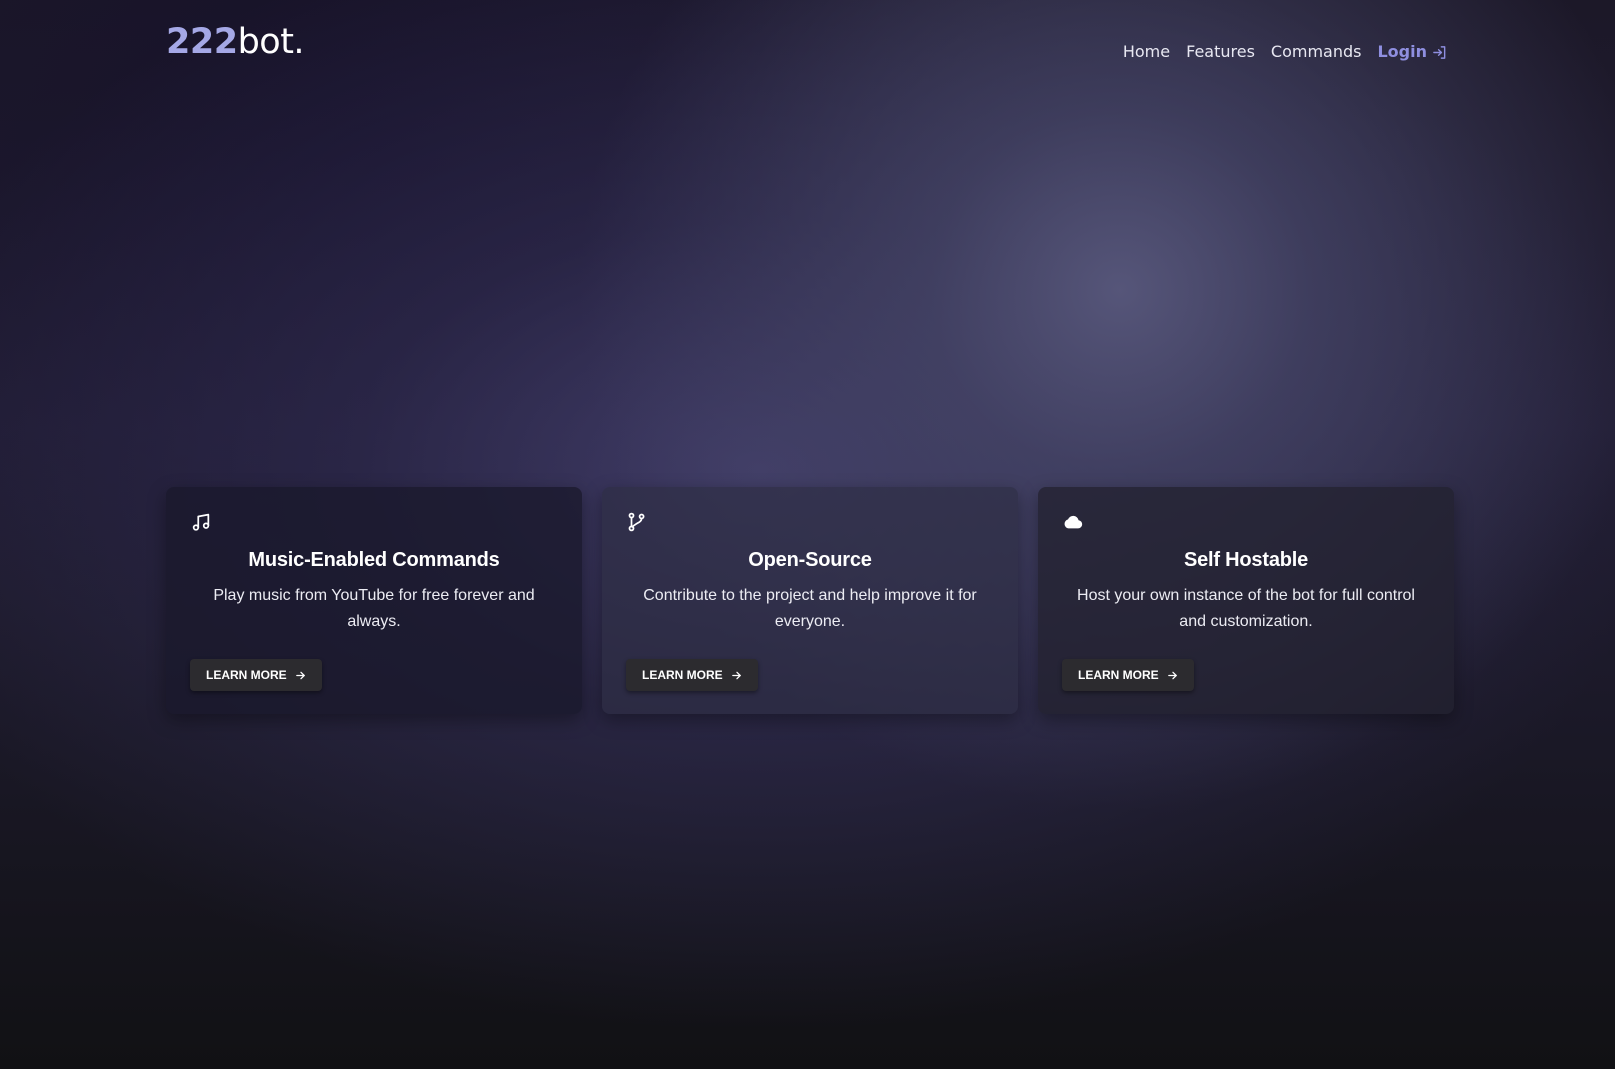 The image size is (1615, 1069). I want to click on cloud-icon, so click(1073, 522).